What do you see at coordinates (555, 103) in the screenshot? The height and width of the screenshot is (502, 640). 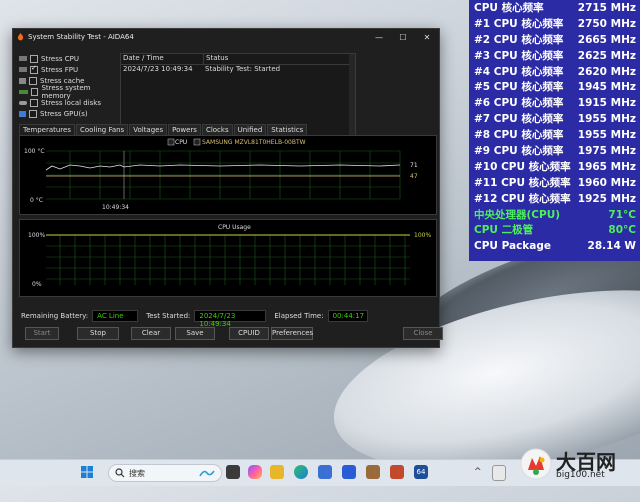 I see `osd-row-core-6: #6 CPU 核心频率 1915 MHz` at bounding box center [555, 103].